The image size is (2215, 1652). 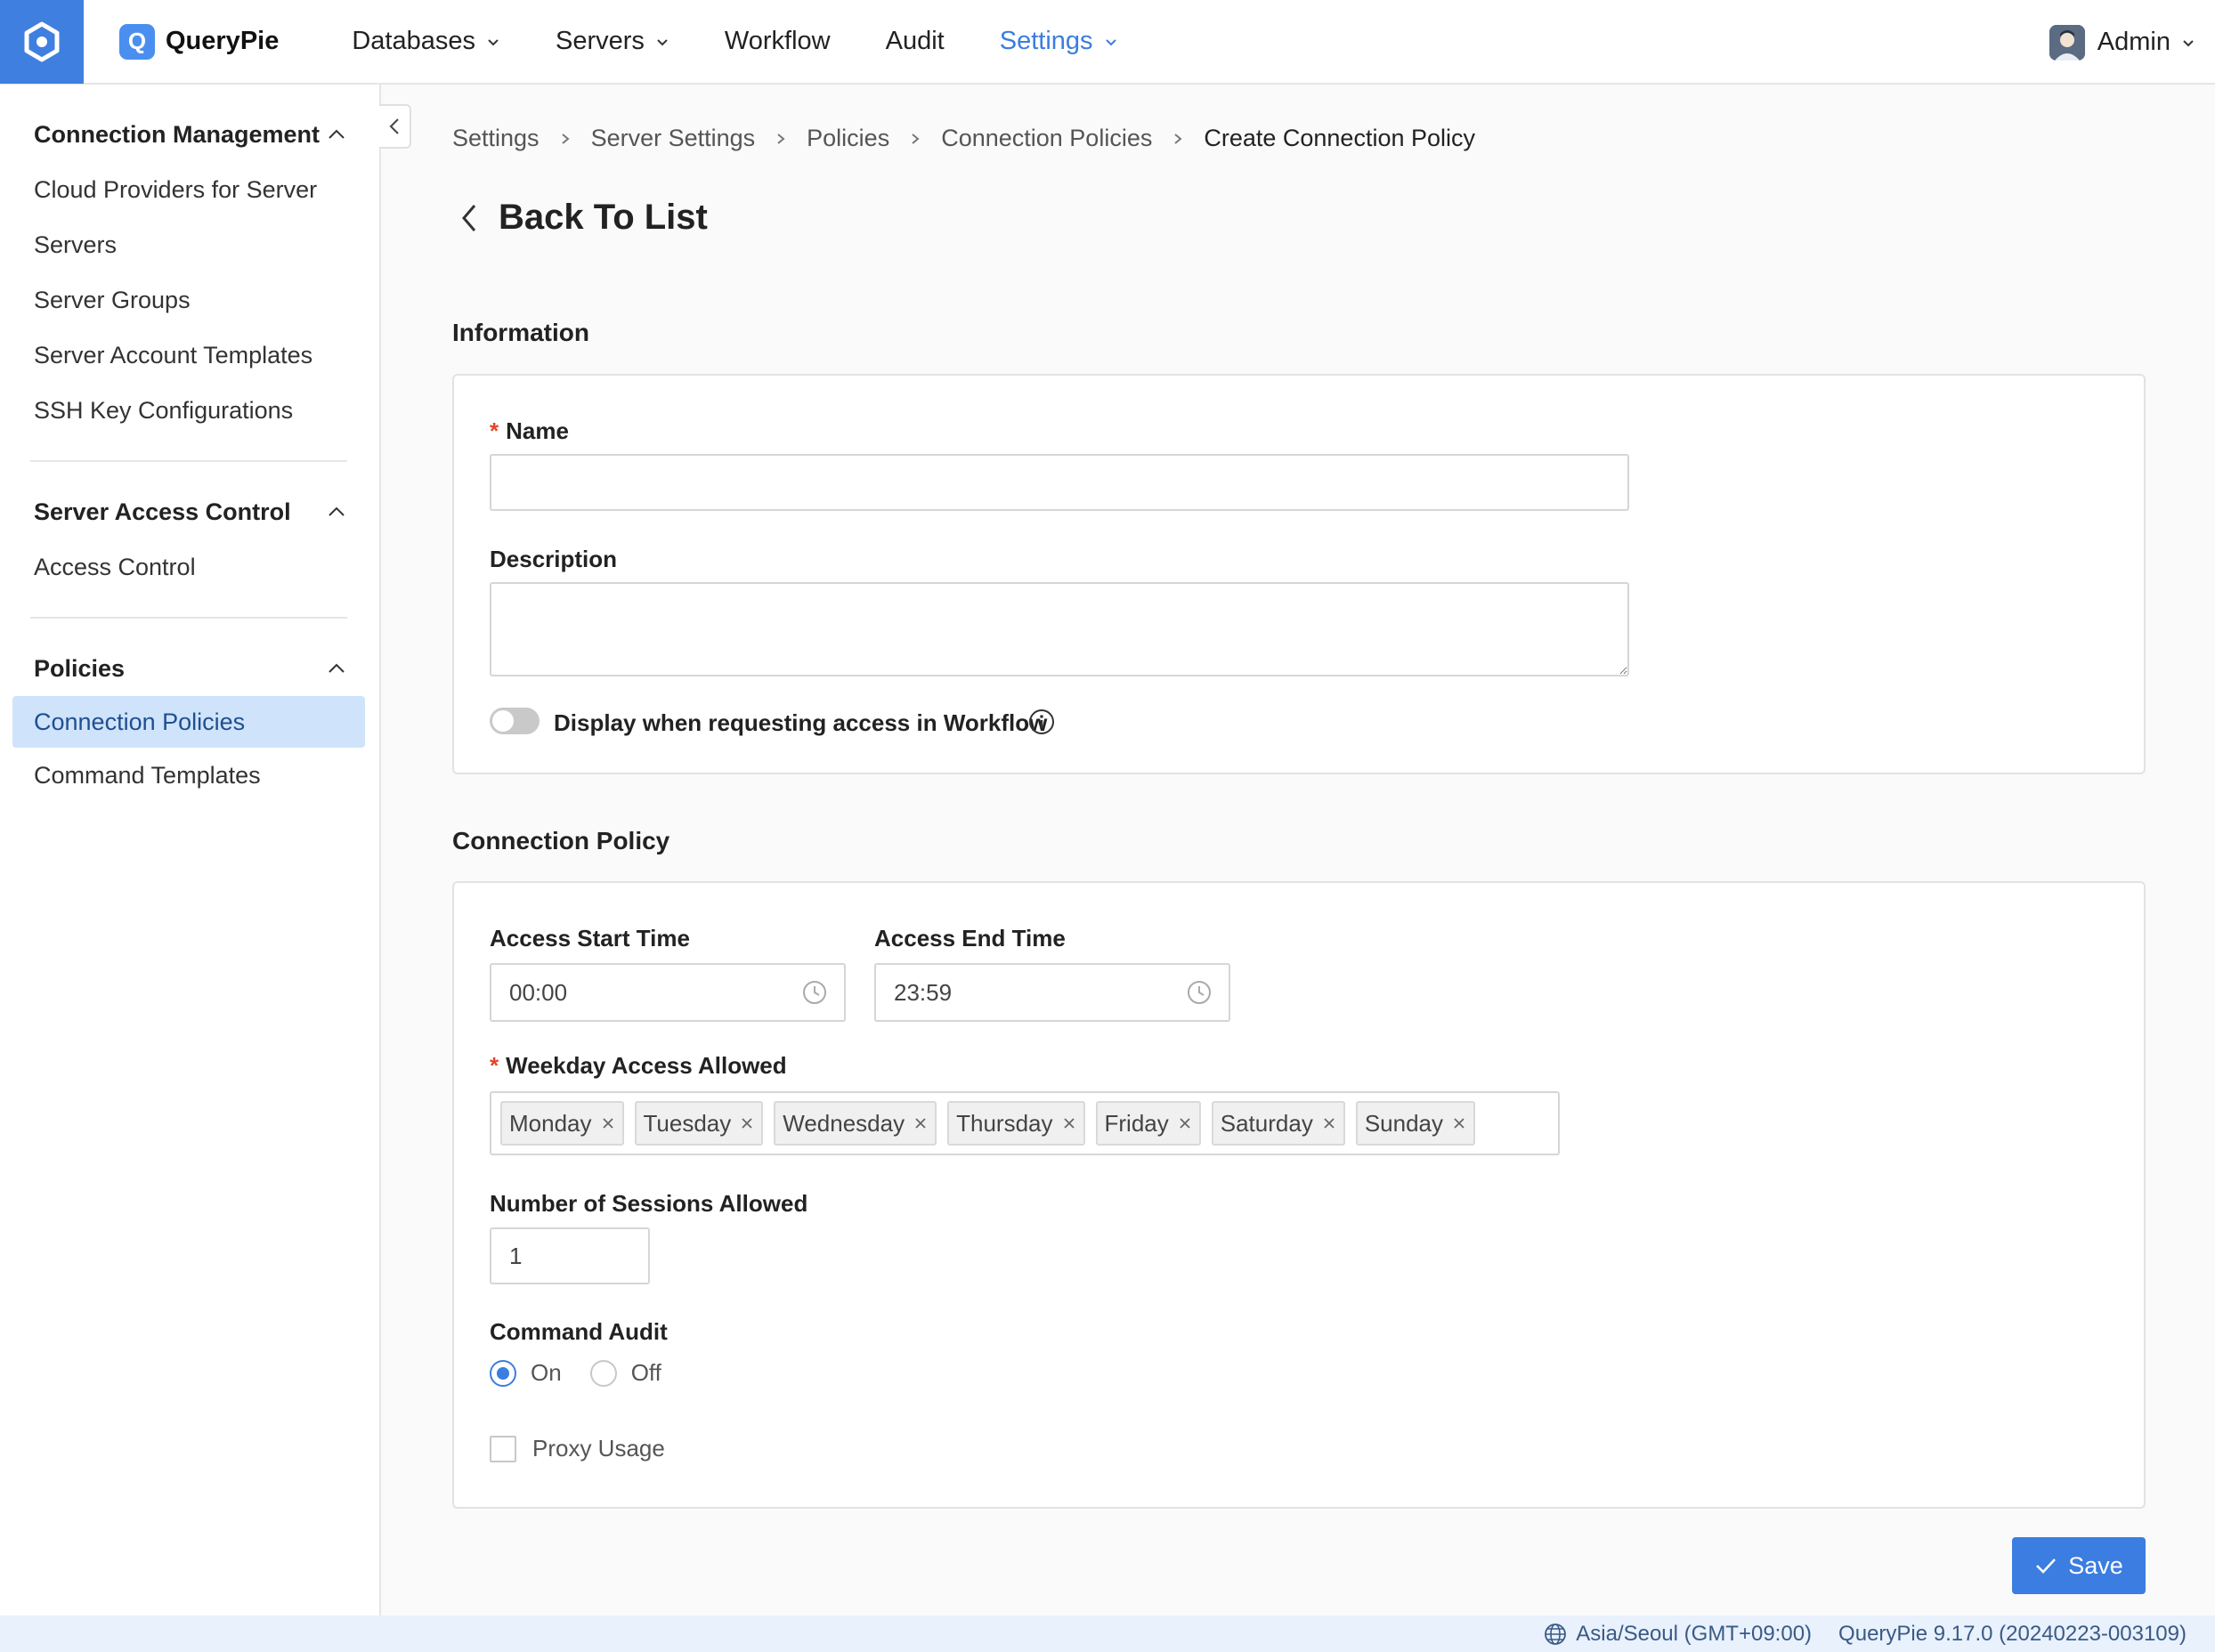 I want to click on save-button-label: Save, so click(x=2095, y=1565).